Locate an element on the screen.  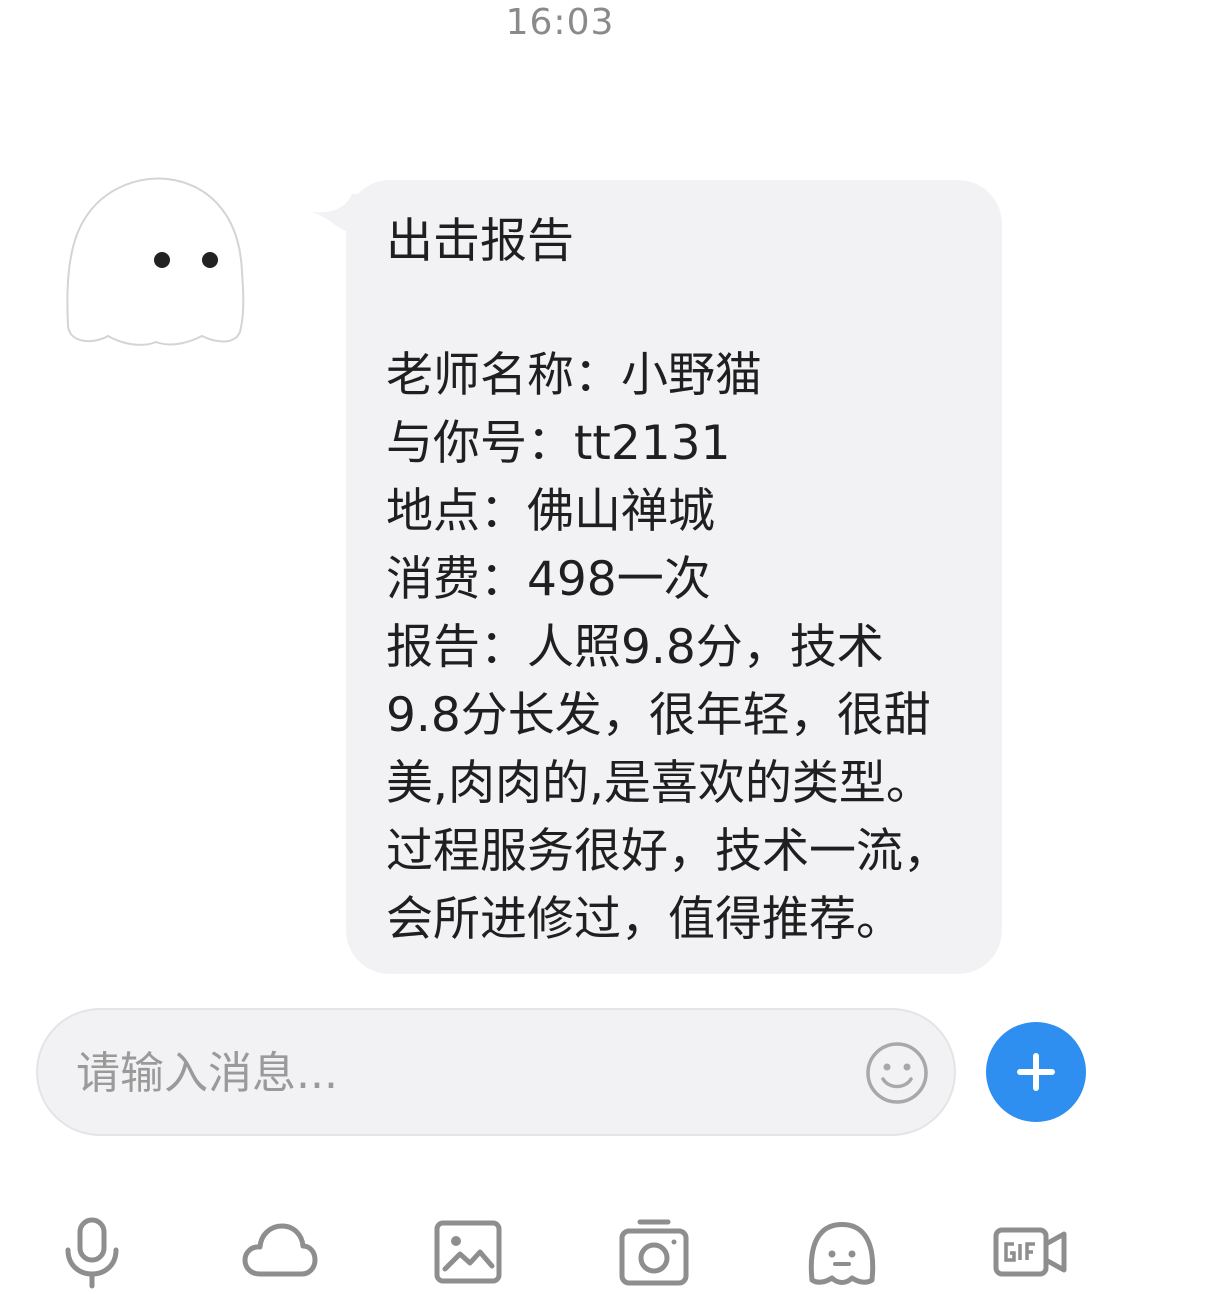
emoji-button is located at coordinates (897, 1073).